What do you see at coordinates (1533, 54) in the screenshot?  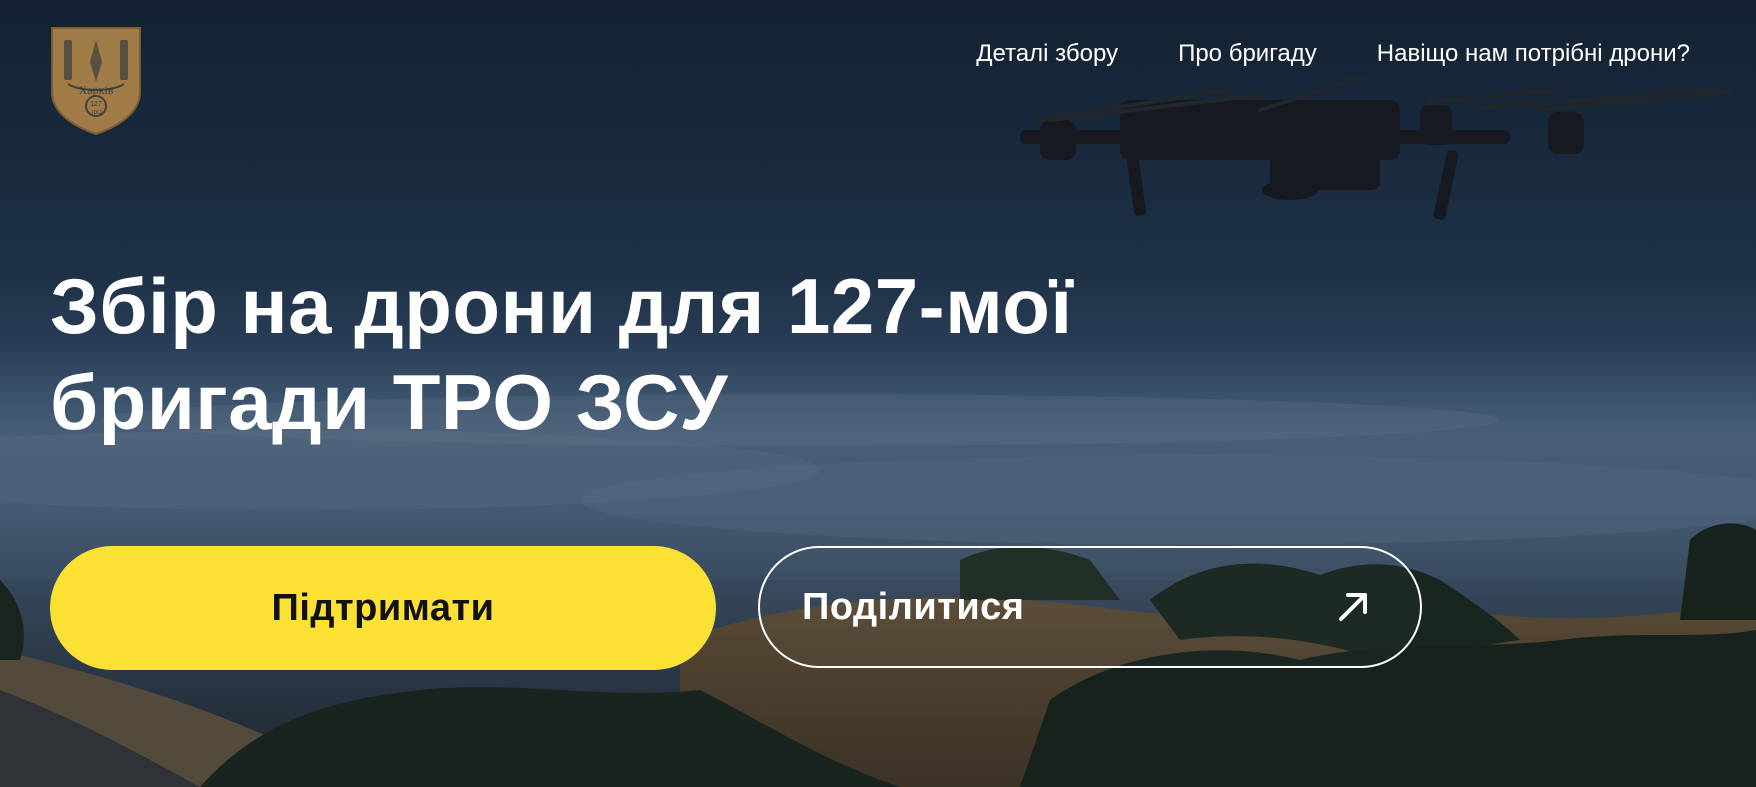 I see `nav-item-why-drones: Навіщо нам потрібні дрони?` at bounding box center [1533, 54].